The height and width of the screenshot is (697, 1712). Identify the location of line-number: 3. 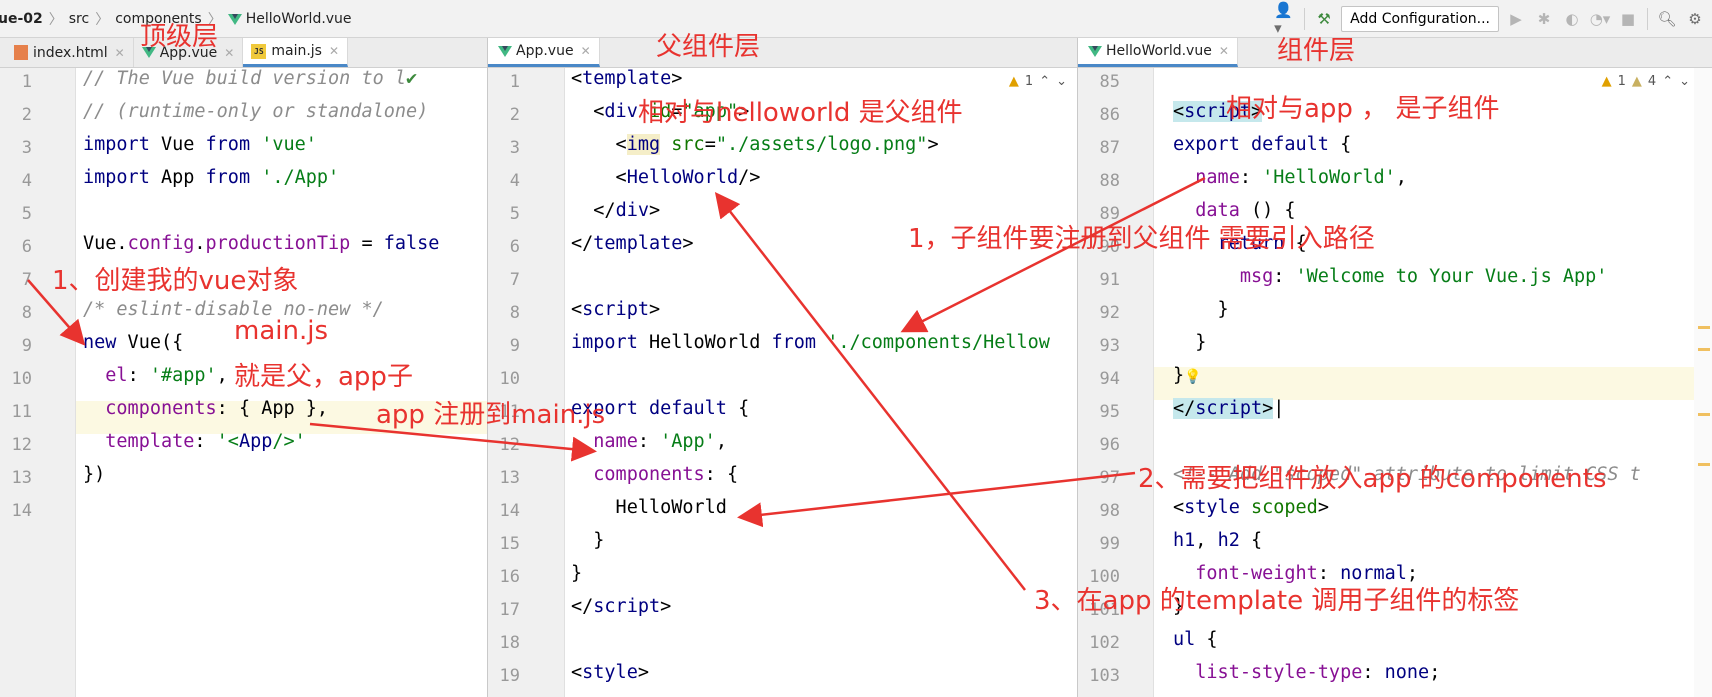
(514, 148).